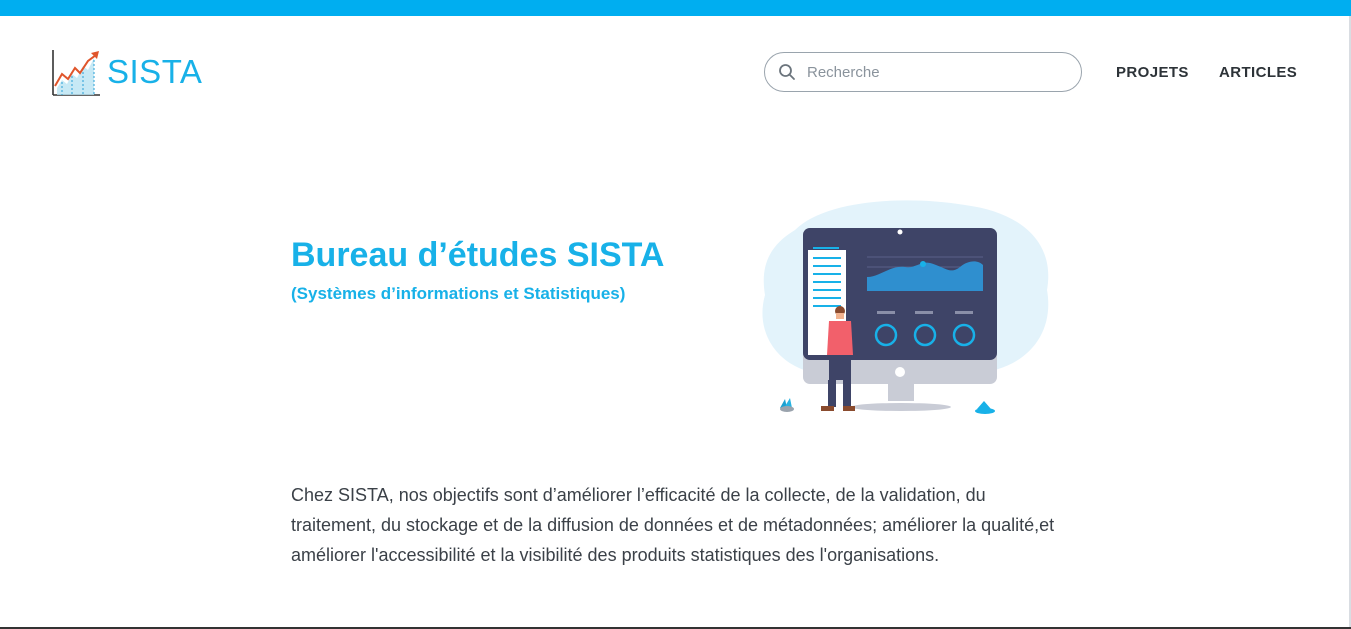 This screenshot has width=1351, height=629. What do you see at coordinates (76, 73) in the screenshot?
I see `logo-chart-icon` at bounding box center [76, 73].